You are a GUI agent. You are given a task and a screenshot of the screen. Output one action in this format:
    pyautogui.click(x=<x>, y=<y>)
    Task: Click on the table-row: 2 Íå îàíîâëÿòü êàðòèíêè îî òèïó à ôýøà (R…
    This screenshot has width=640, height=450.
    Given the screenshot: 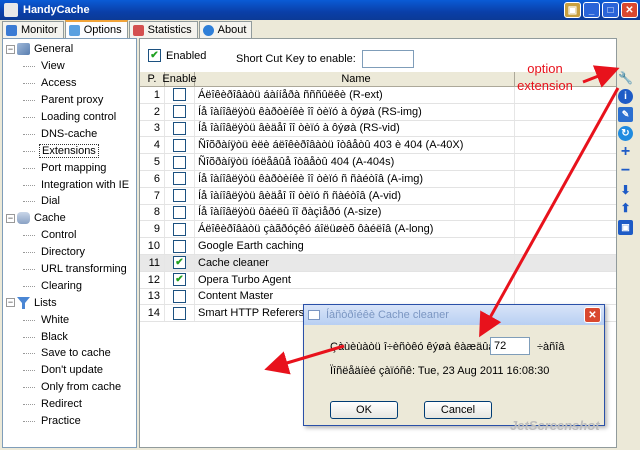 What is the action you would take?
    pyautogui.click(x=378, y=112)
    